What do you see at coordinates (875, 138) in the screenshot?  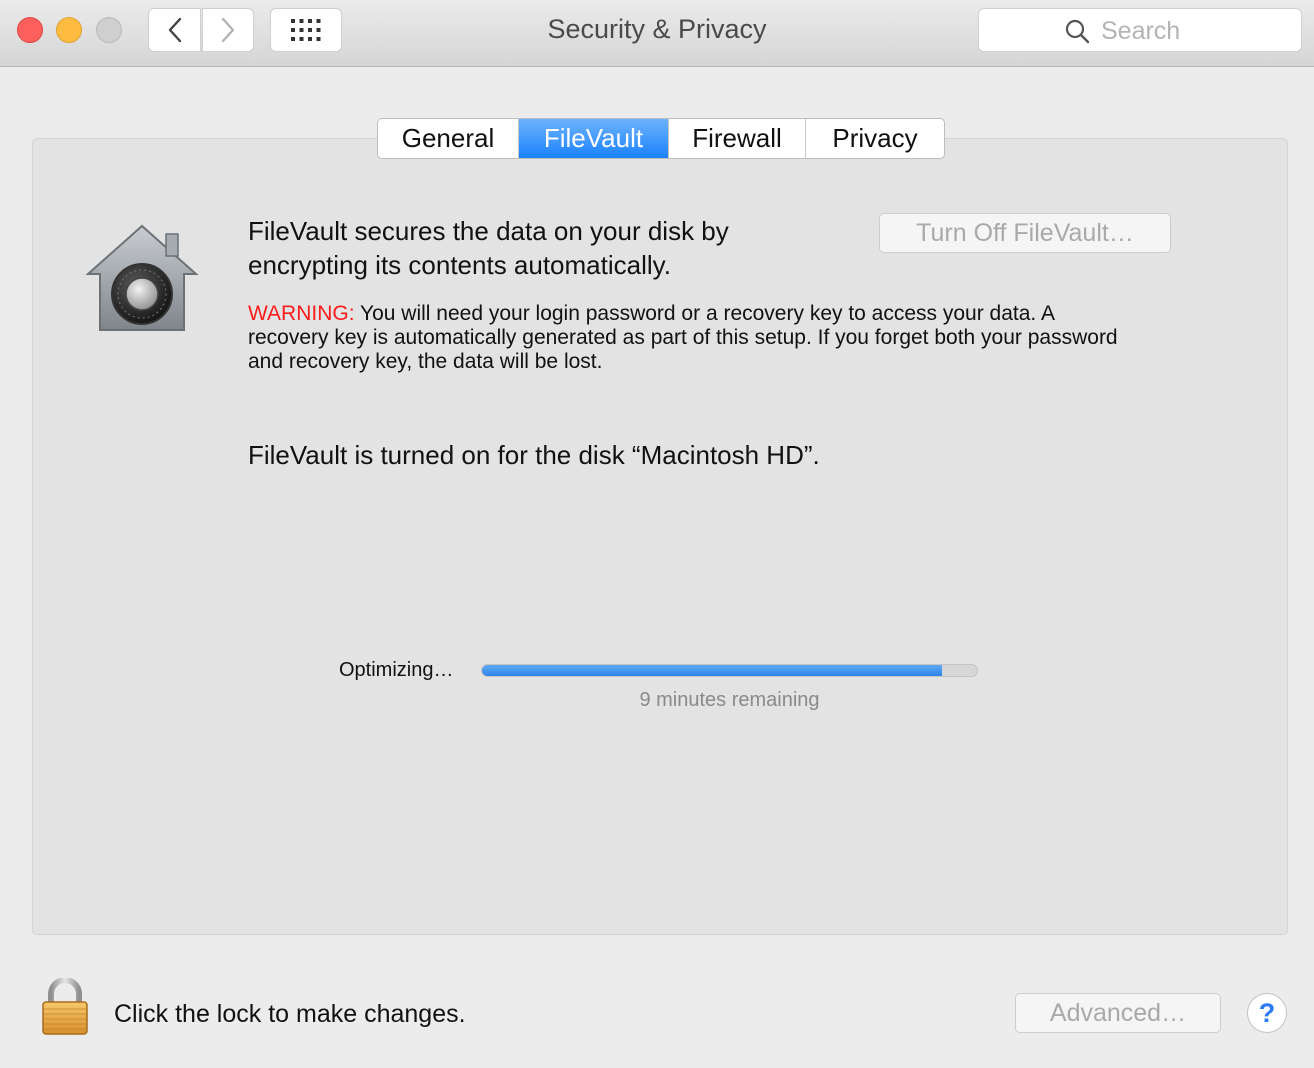 I see `tab-privacy: Privacy` at bounding box center [875, 138].